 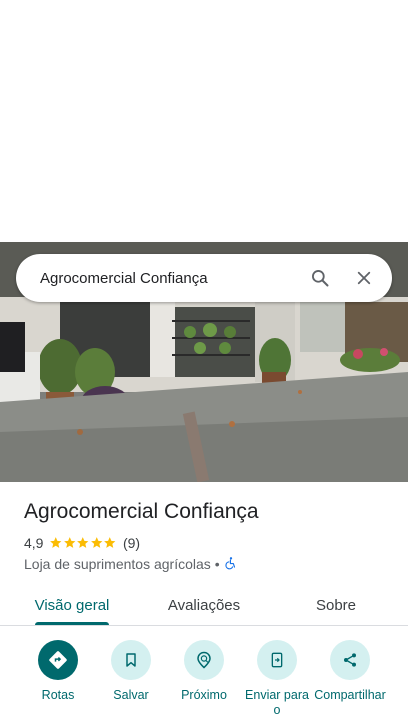 I want to click on tab-bar: Visão geral Avaliações Sobre, so click(x=204, y=605).